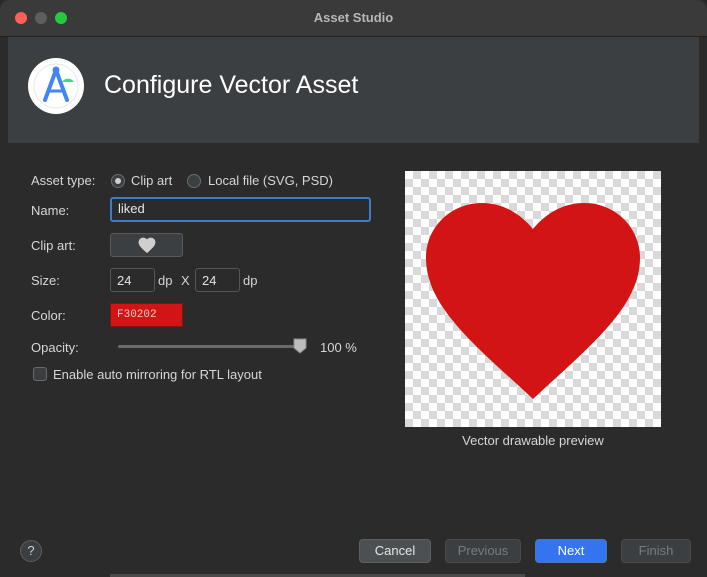 The height and width of the screenshot is (577, 707). I want to click on heart-icon, so click(147, 245).